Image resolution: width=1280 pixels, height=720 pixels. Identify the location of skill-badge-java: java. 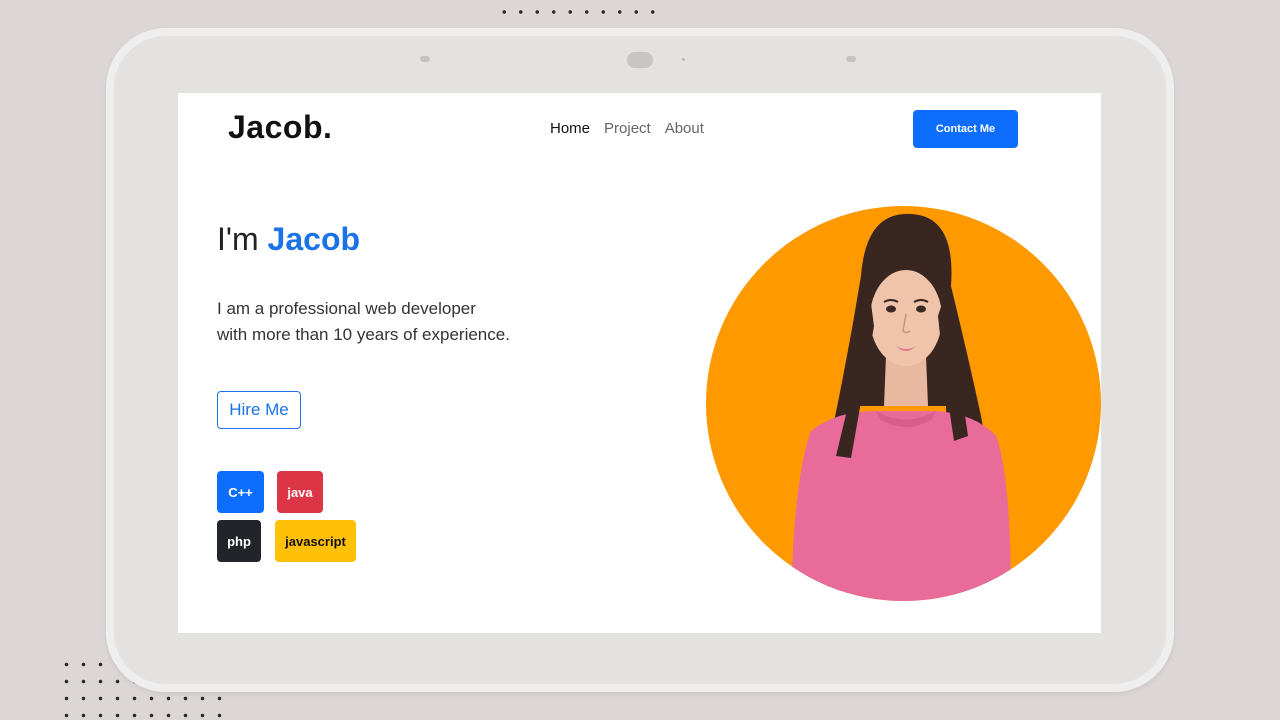
(300, 492).